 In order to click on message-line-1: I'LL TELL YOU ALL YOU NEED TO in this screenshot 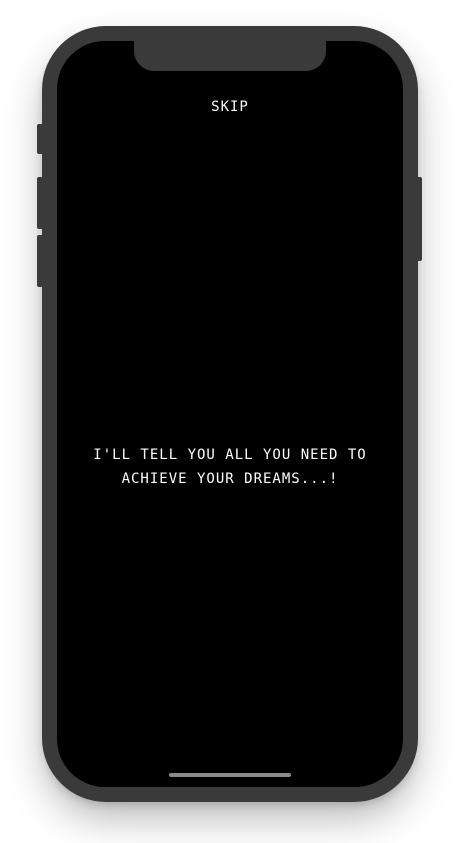, I will do `click(230, 455)`.